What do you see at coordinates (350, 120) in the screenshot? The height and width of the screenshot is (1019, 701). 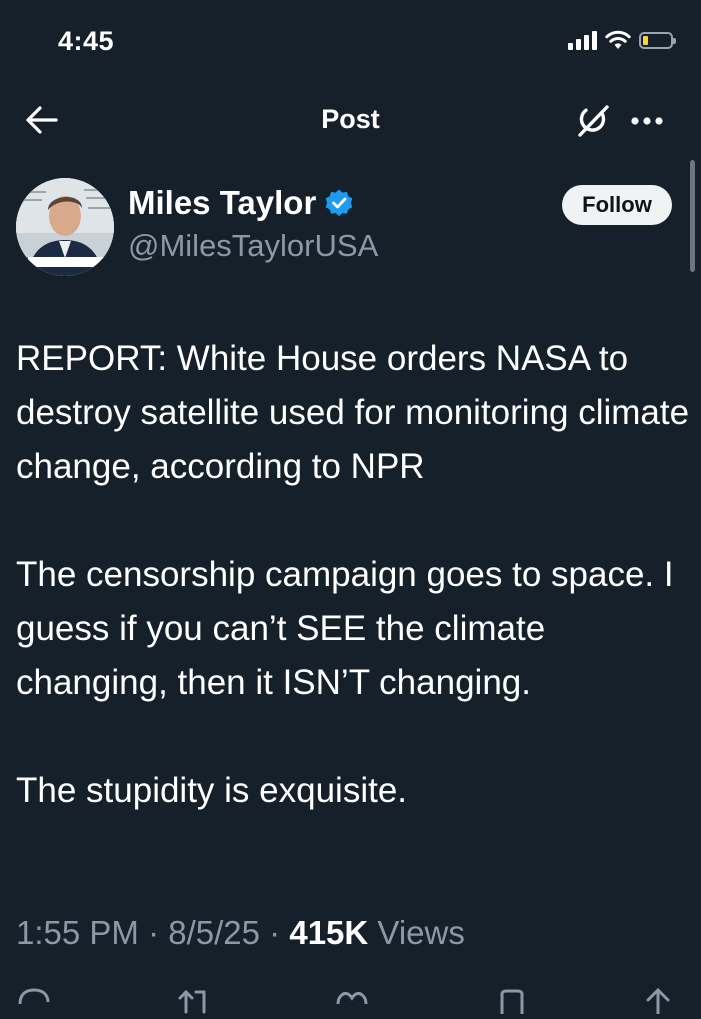 I see `post-header: Post` at bounding box center [350, 120].